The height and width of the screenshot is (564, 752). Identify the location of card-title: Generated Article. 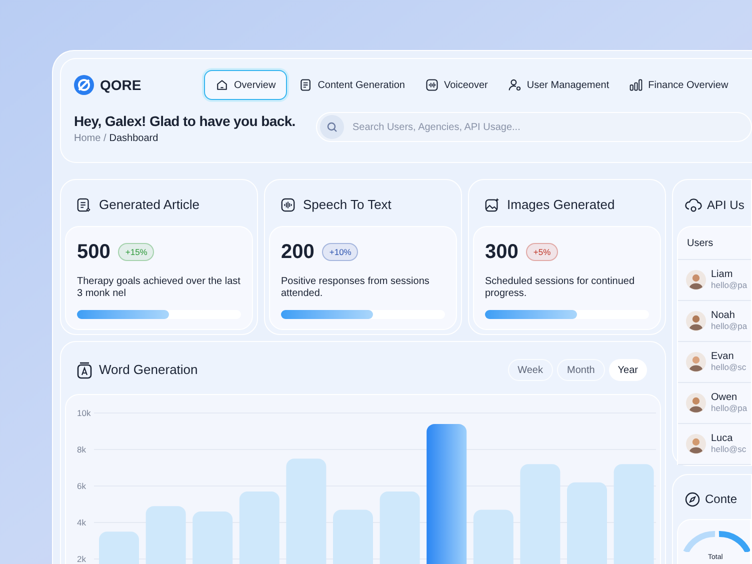
(149, 205).